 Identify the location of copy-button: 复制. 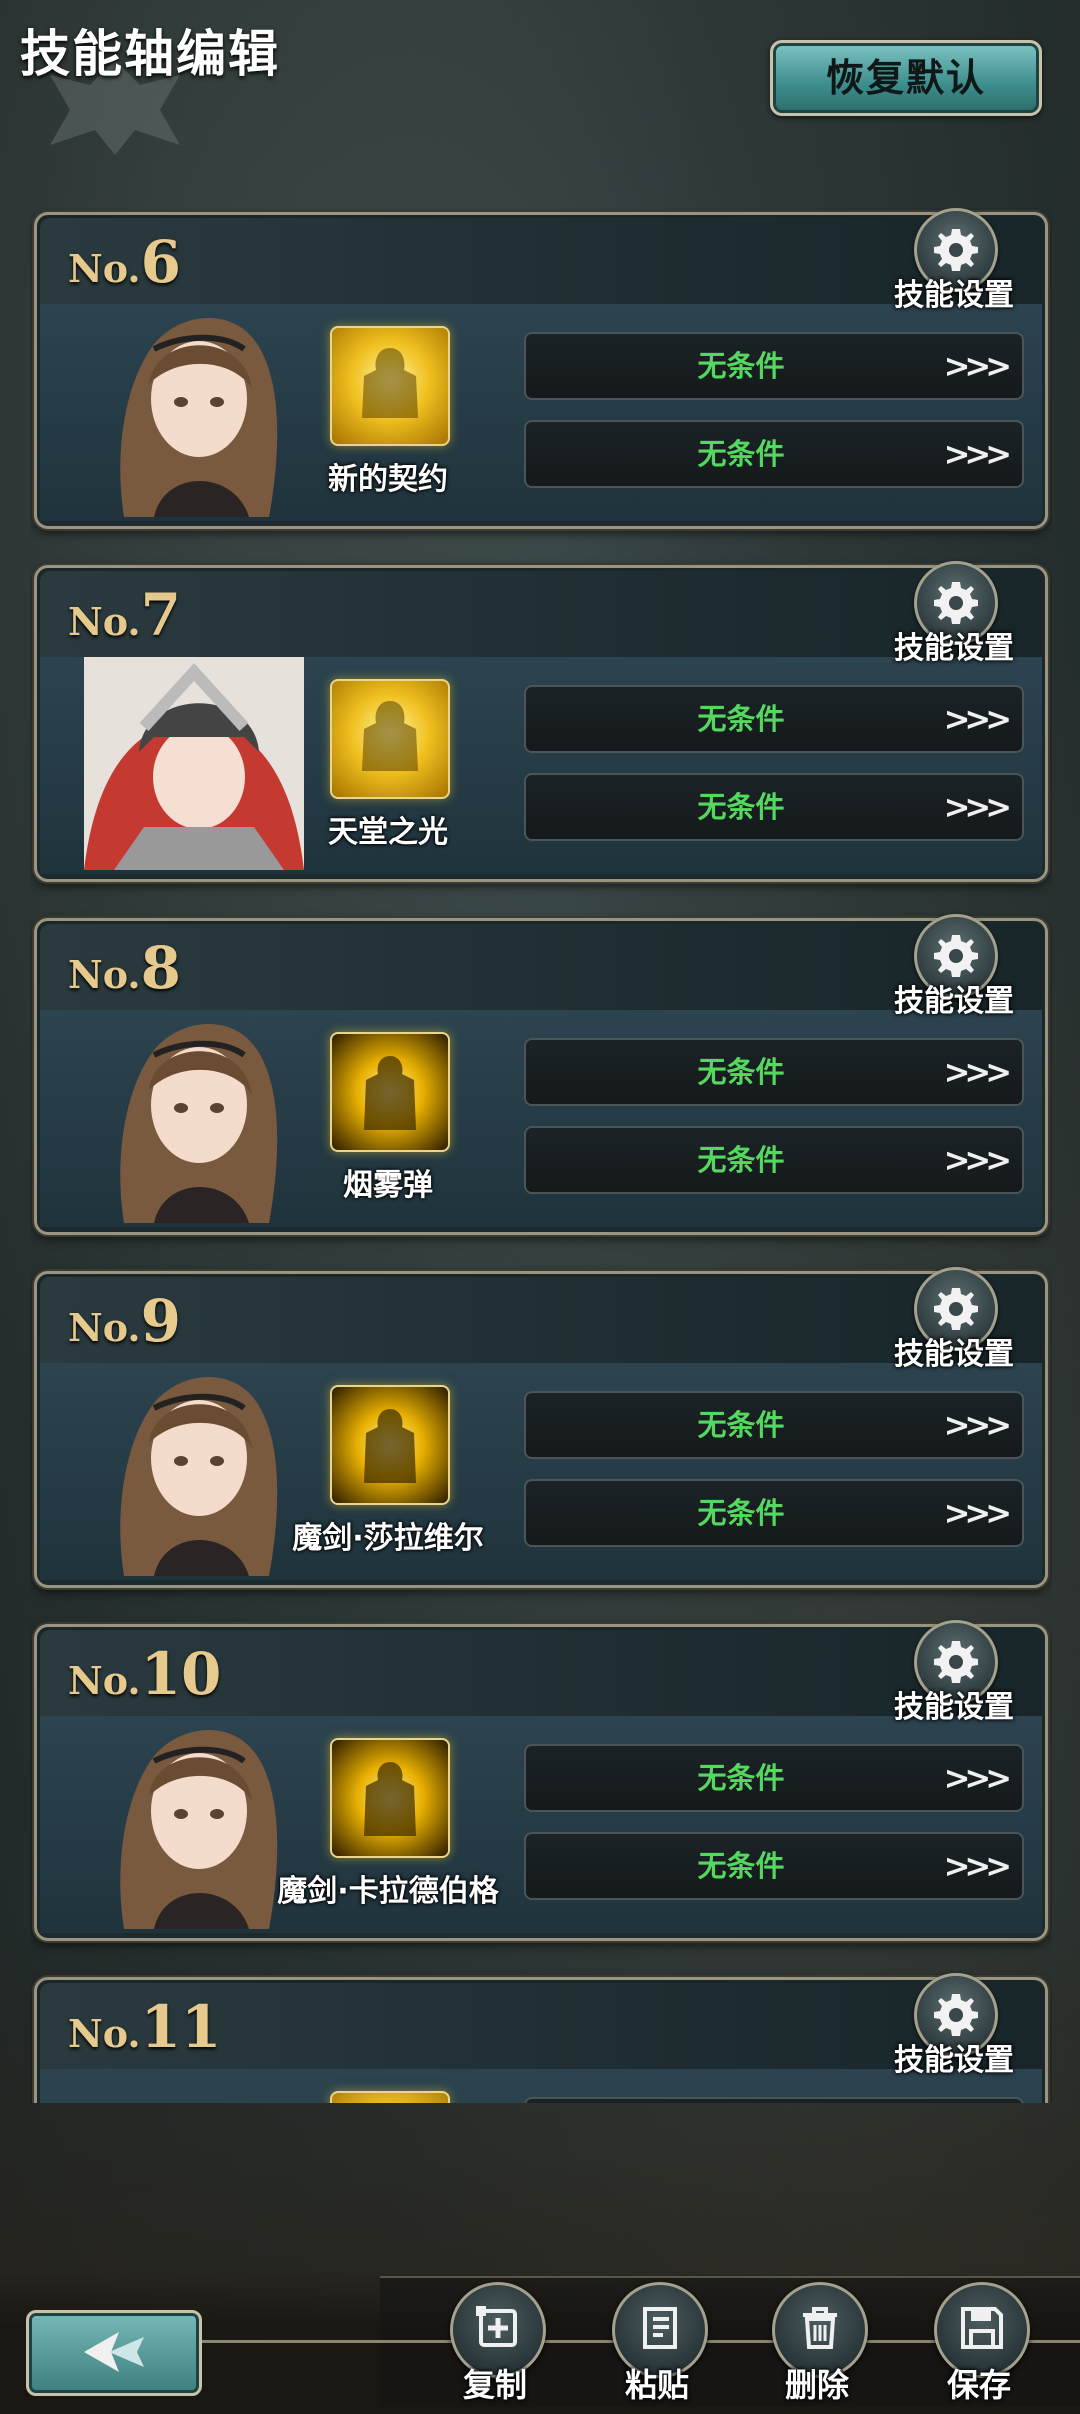
(495, 2344).